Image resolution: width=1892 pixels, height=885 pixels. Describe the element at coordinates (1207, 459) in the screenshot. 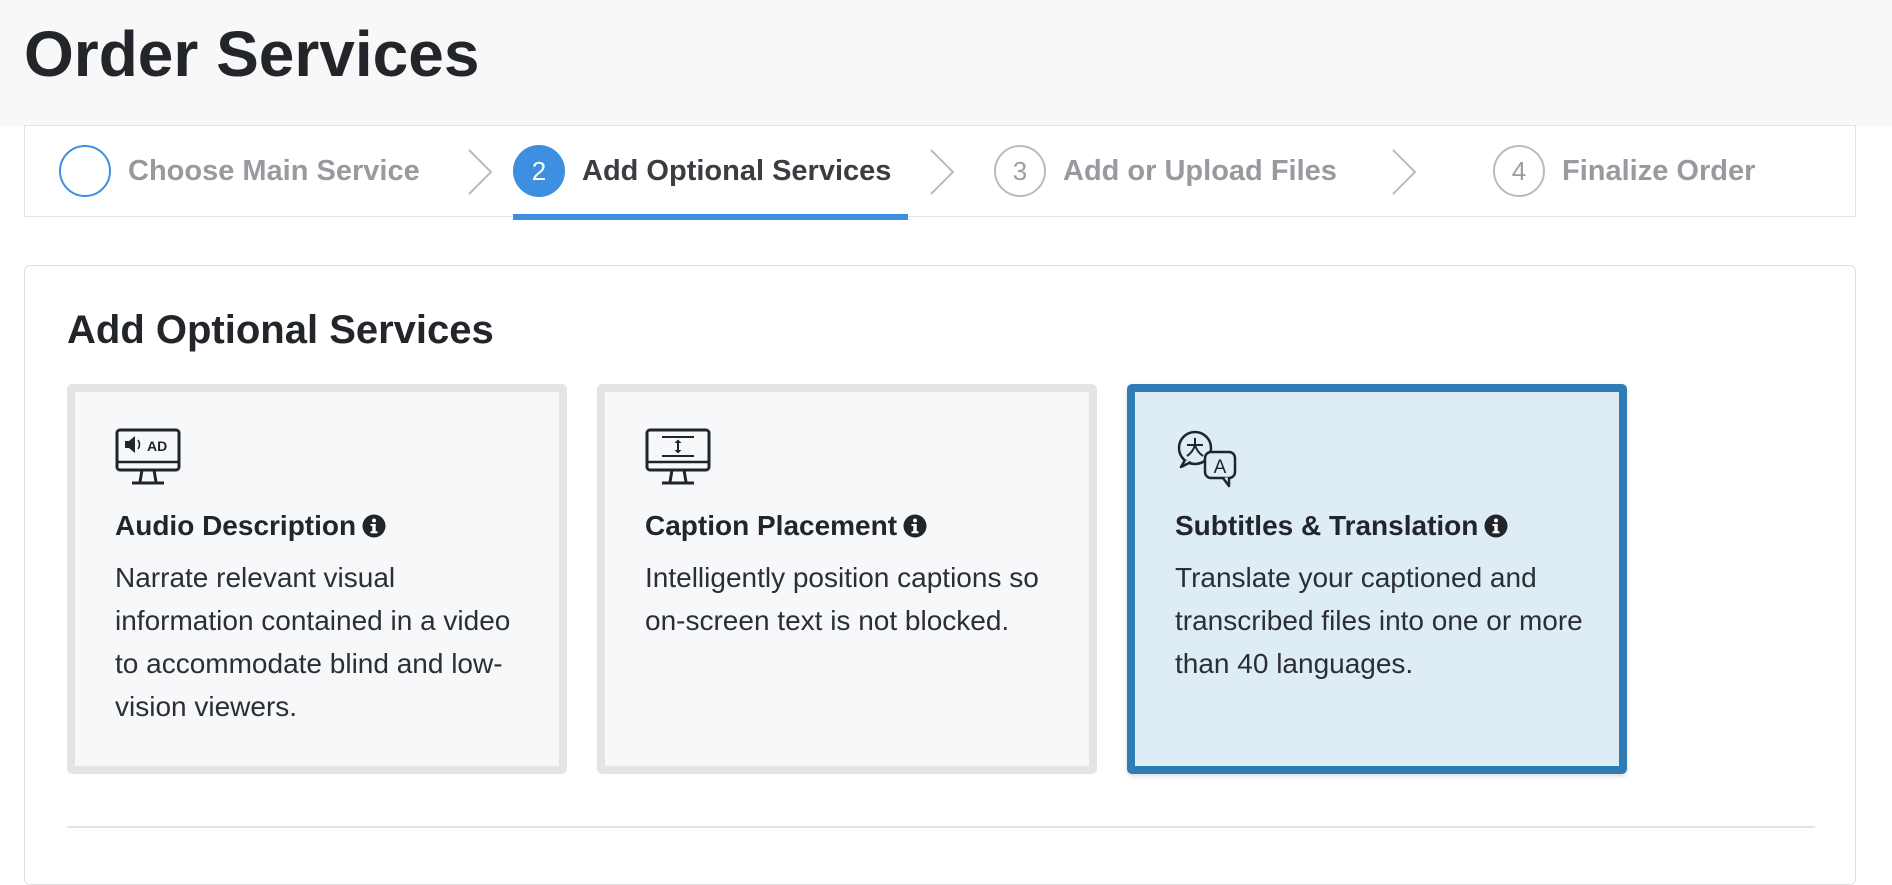

I see `translation-bubbles-icon: A` at that location.